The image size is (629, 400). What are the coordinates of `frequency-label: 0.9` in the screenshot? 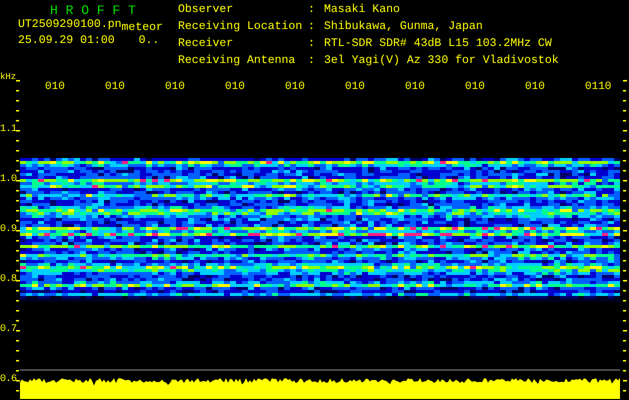 It's located at (8, 230).